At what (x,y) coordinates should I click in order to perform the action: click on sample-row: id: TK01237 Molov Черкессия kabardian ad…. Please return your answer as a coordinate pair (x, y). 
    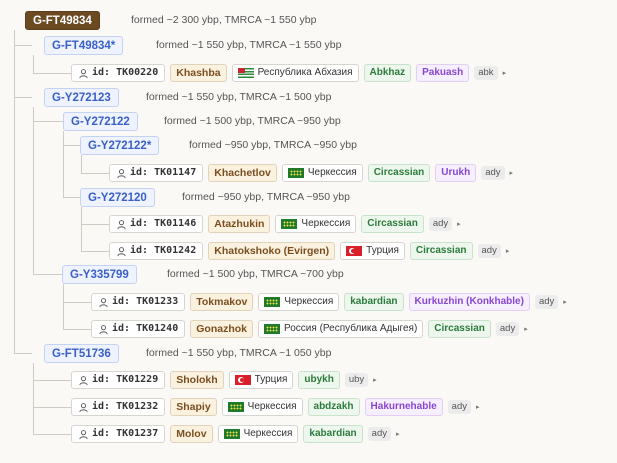
    Looking at the image, I should click on (235, 434).